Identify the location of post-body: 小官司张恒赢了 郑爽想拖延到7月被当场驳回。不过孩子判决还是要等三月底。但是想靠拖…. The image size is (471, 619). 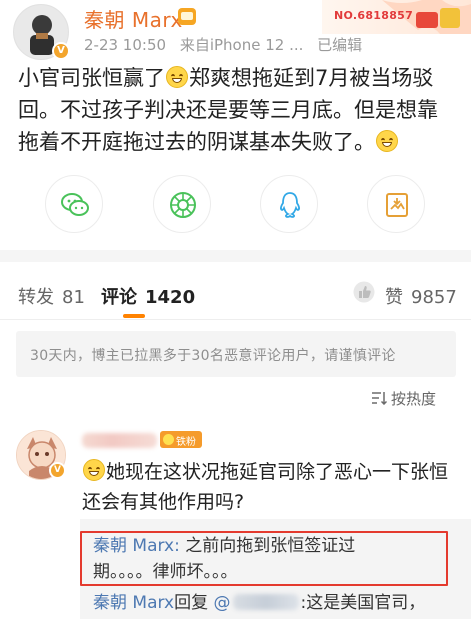
(238, 110).